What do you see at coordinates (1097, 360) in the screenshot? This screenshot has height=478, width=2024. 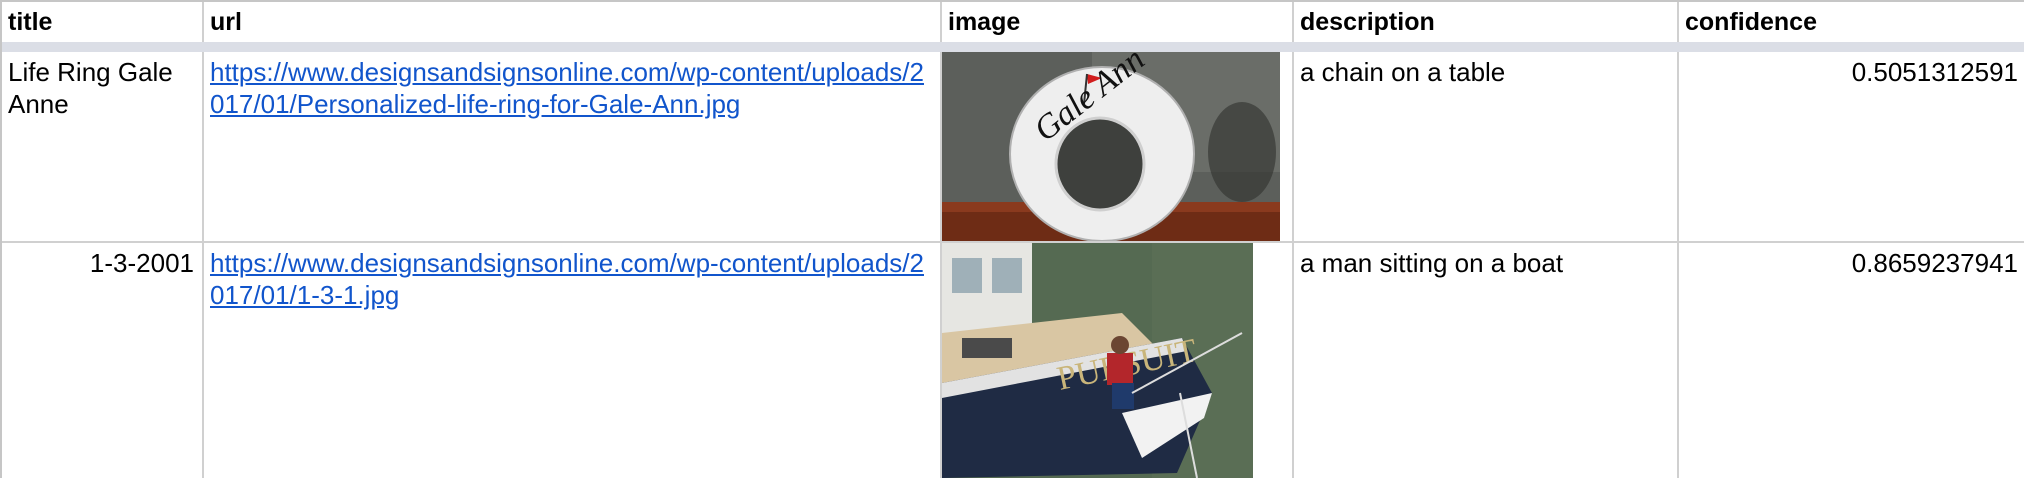 I see `boat-image: PURSUIT` at bounding box center [1097, 360].